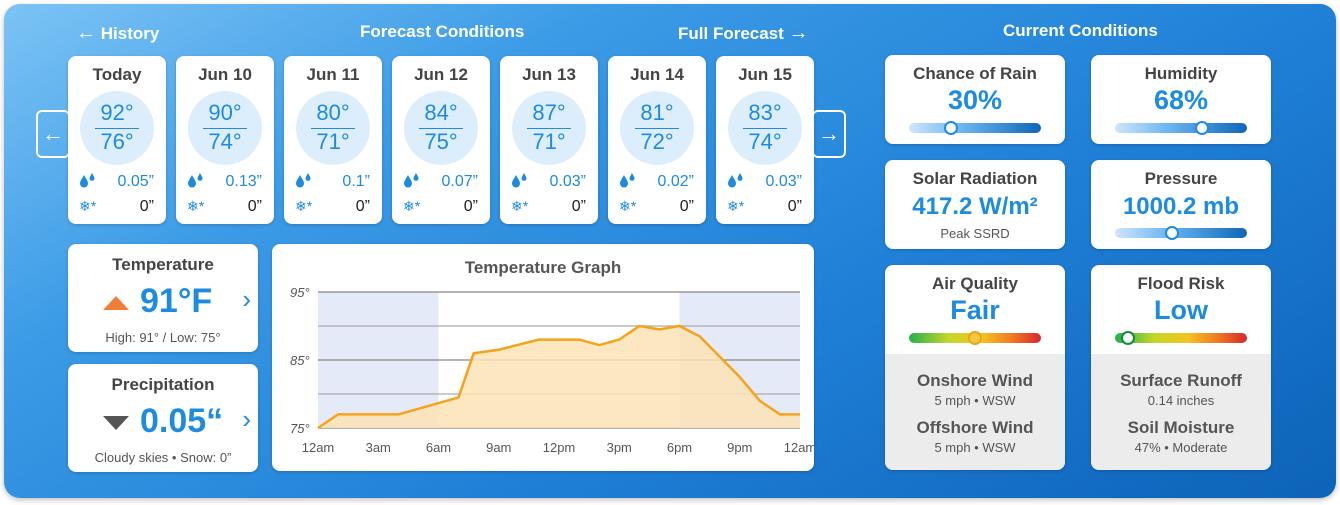  What do you see at coordinates (1181, 380) in the screenshot?
I see `surface-runoff-title: Surface Runoff` at bounding box center [1181, 380].